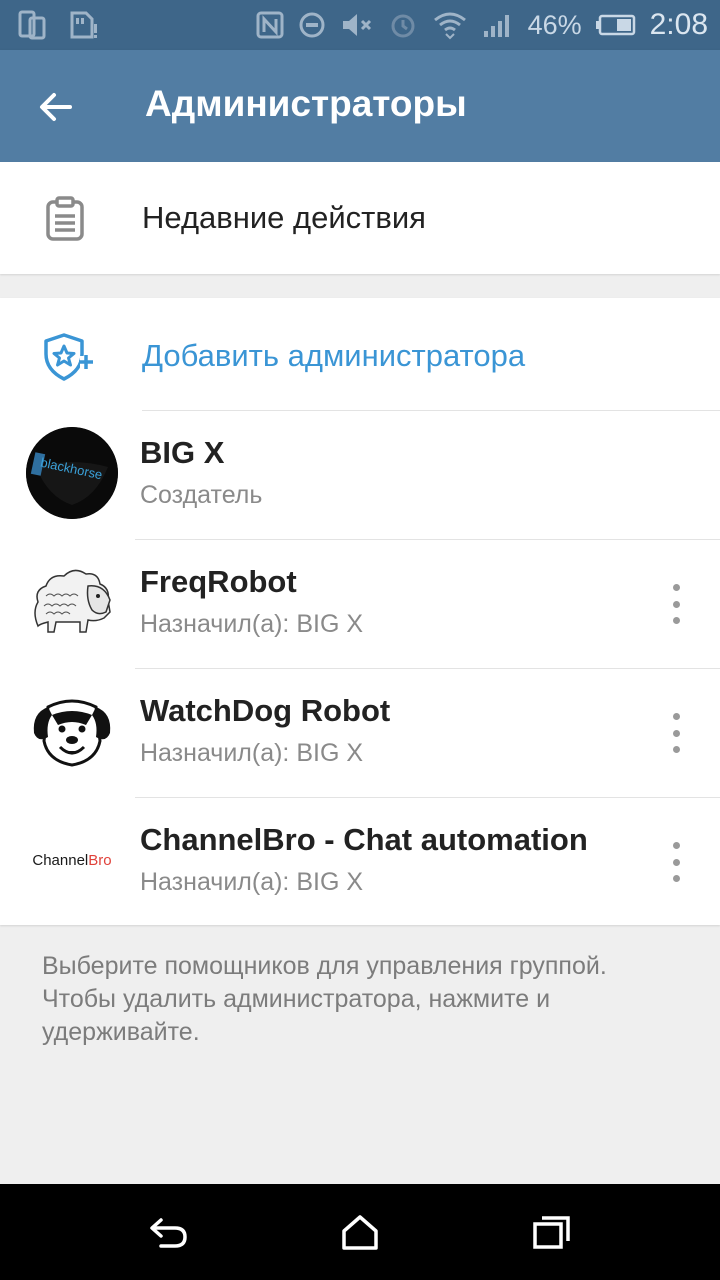 This screenshot has height=1280, width=720. I want to click on status-bar: 46% 2:08, so click(360, 25).